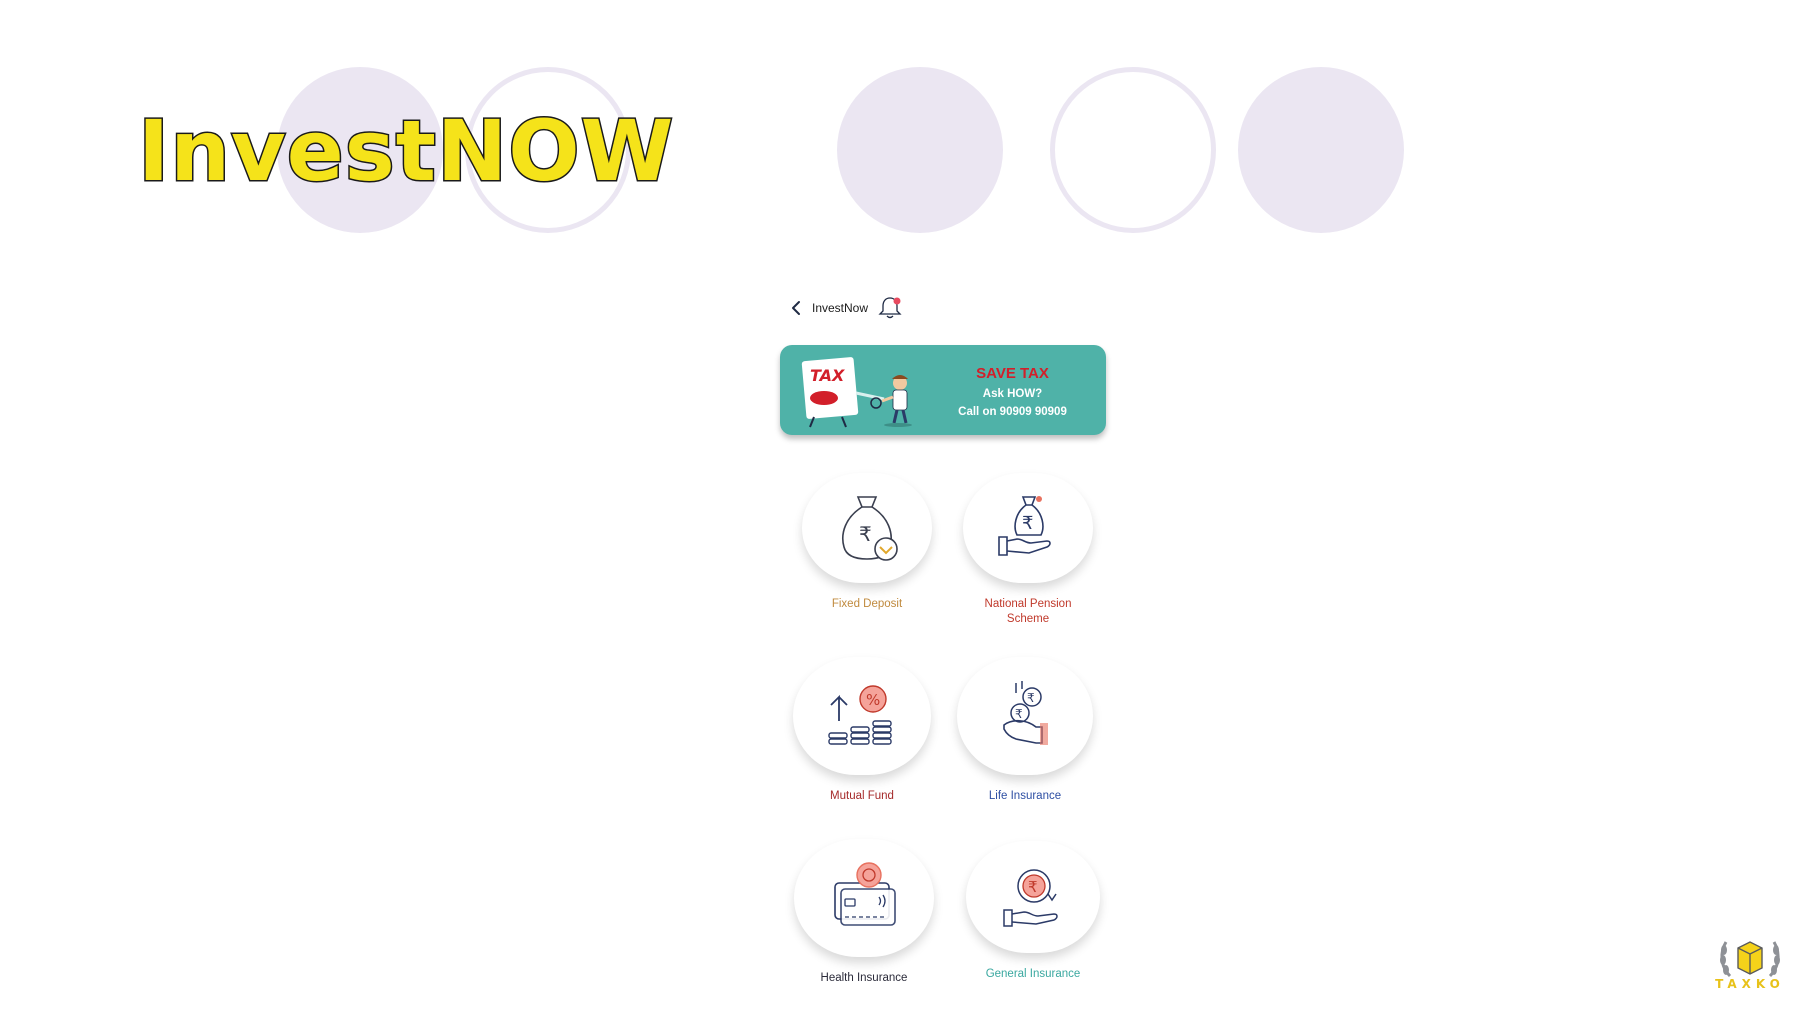  What do you see at coordinates (405, 151) in the screenshot?
I see `slide-title: InvestNOW` at bounding box center [405, 151].